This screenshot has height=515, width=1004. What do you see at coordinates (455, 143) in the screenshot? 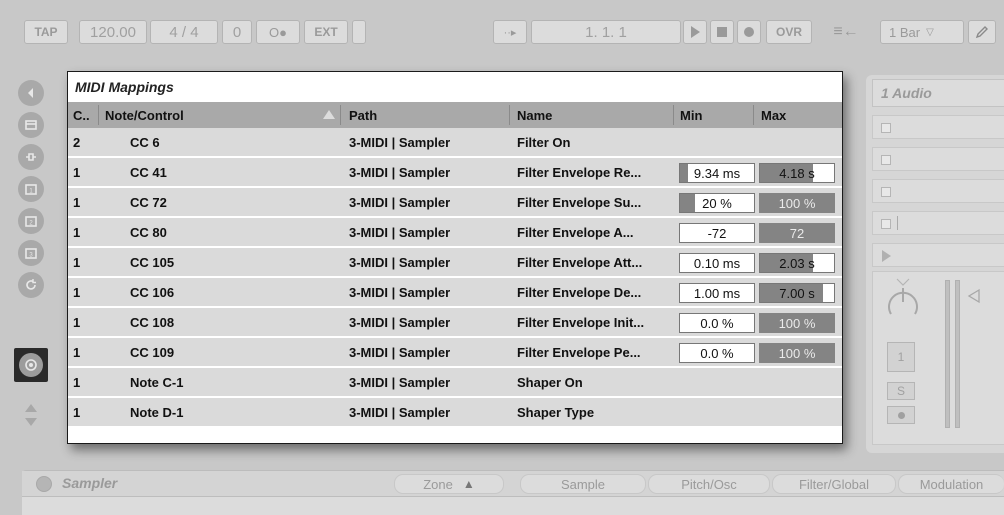
I see `table-row: 2 CC 6 3-MIDI | Sampler Filter On` at bounding box center [455, 143].